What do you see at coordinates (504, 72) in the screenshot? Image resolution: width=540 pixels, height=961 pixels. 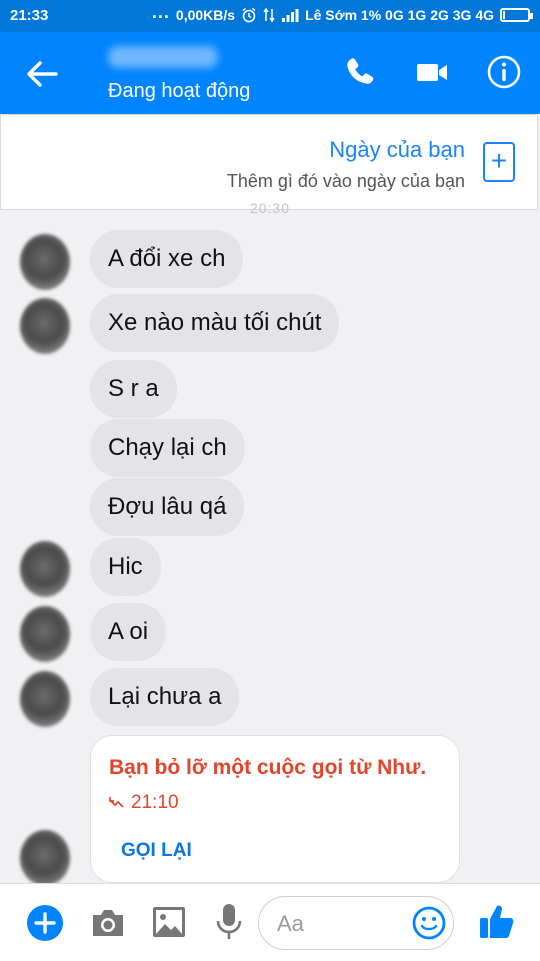 I see `info-icon` at bounding box center [504, 72].